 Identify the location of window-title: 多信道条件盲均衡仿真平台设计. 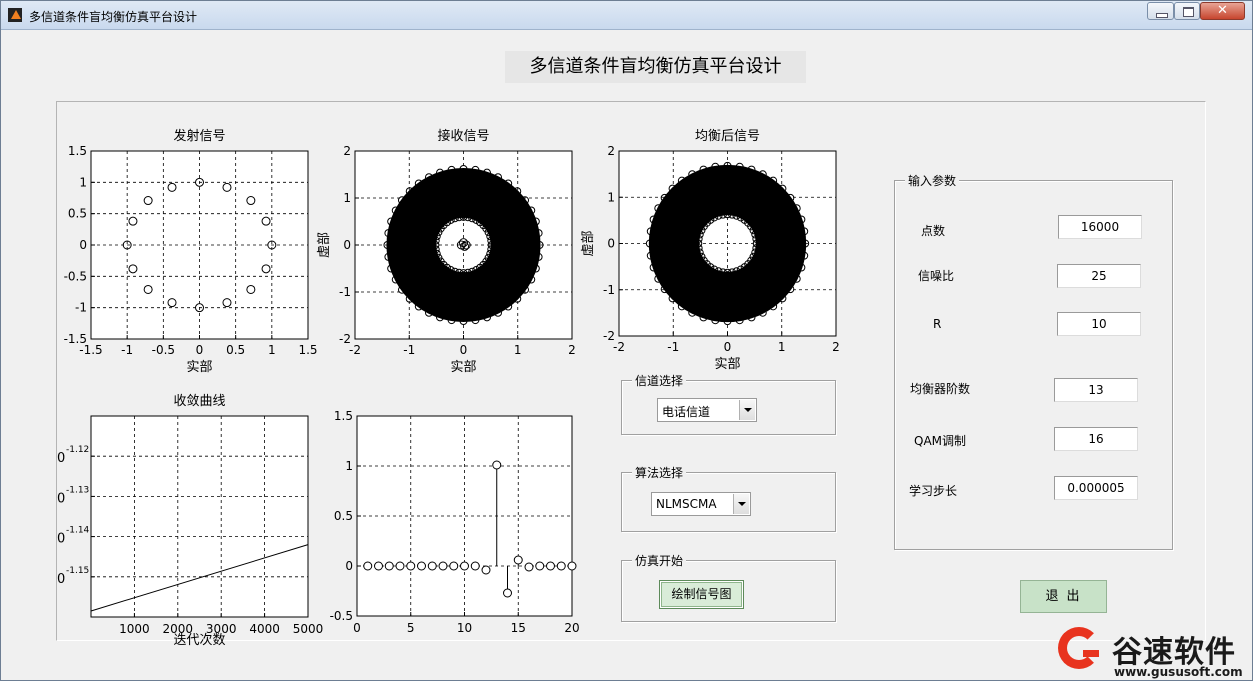
(113, 17).